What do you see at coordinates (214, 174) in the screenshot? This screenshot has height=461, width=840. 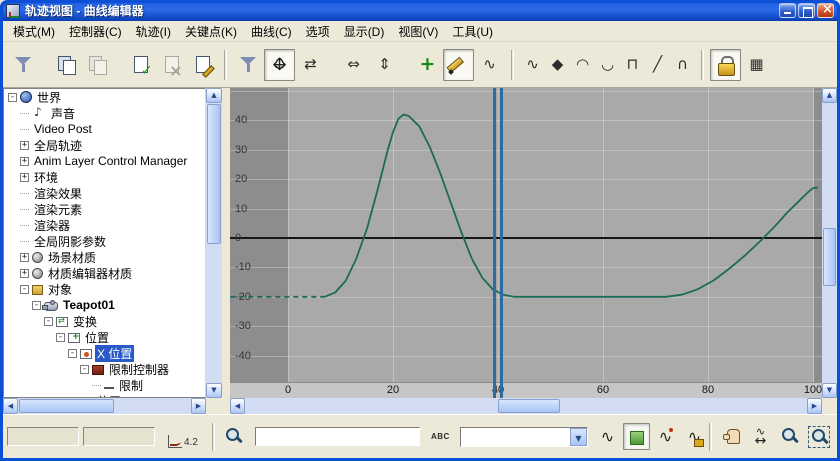 I see `tree-vertical-scrollbar-thumb` at bounding box center [214, 174].